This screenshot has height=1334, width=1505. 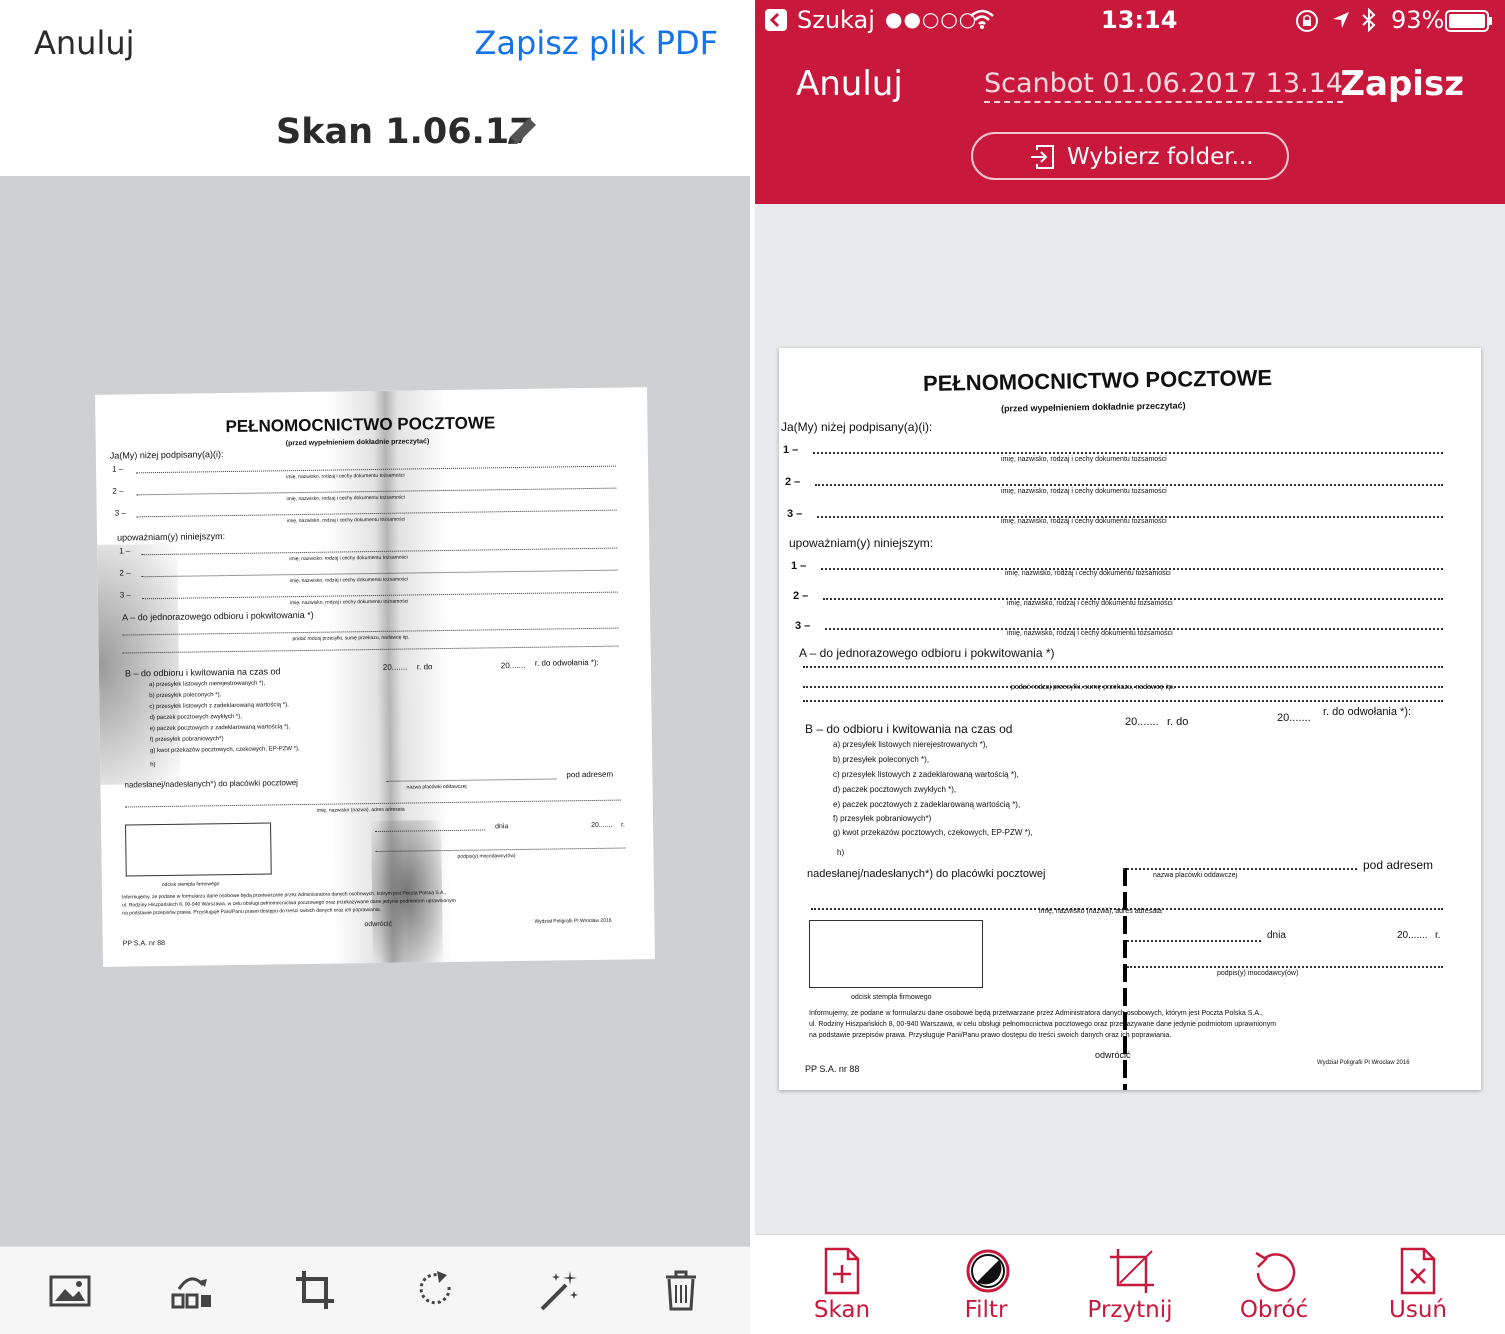 What do you see at coordinates (596, 43) in the screenshot?
I see `save-pdf-button: Zapisz plik PDF` at bounding box center [596, 43].